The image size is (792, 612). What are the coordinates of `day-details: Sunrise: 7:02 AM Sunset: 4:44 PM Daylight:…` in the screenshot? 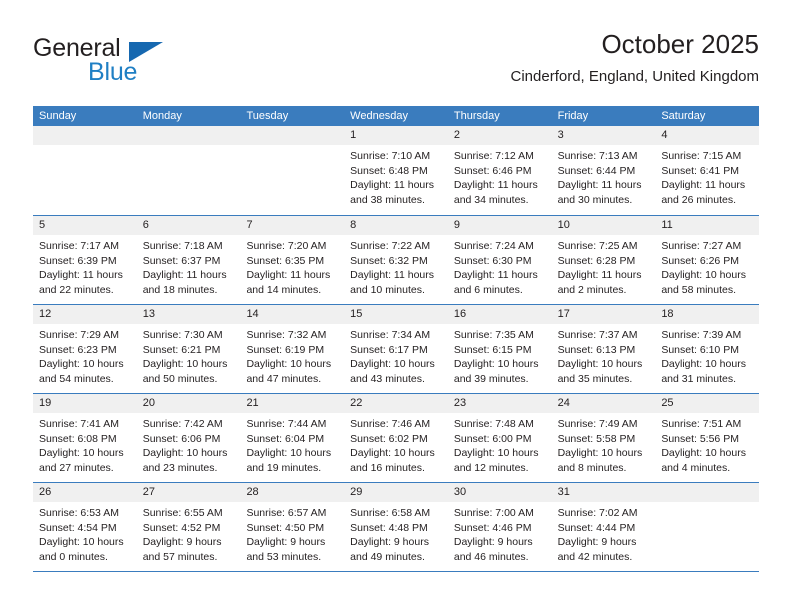 It's located at (604, 533).